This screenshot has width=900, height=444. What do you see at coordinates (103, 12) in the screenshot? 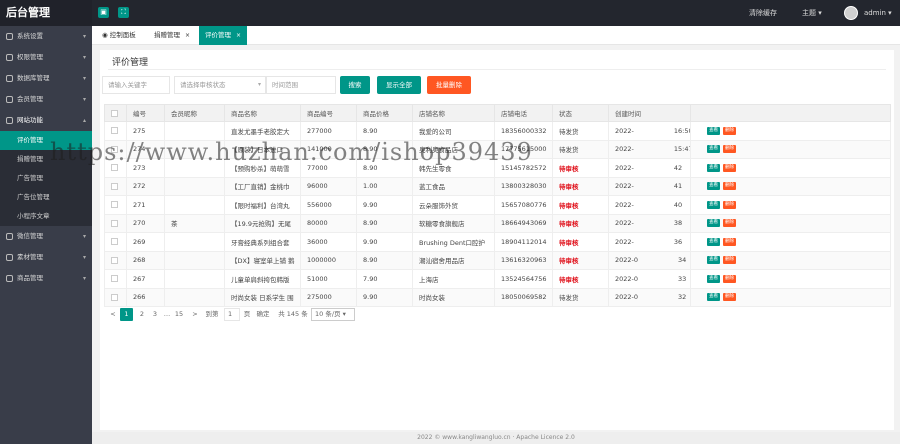
I see `sidebar-toggle-button: ▣` at bounding box center [103, 12].